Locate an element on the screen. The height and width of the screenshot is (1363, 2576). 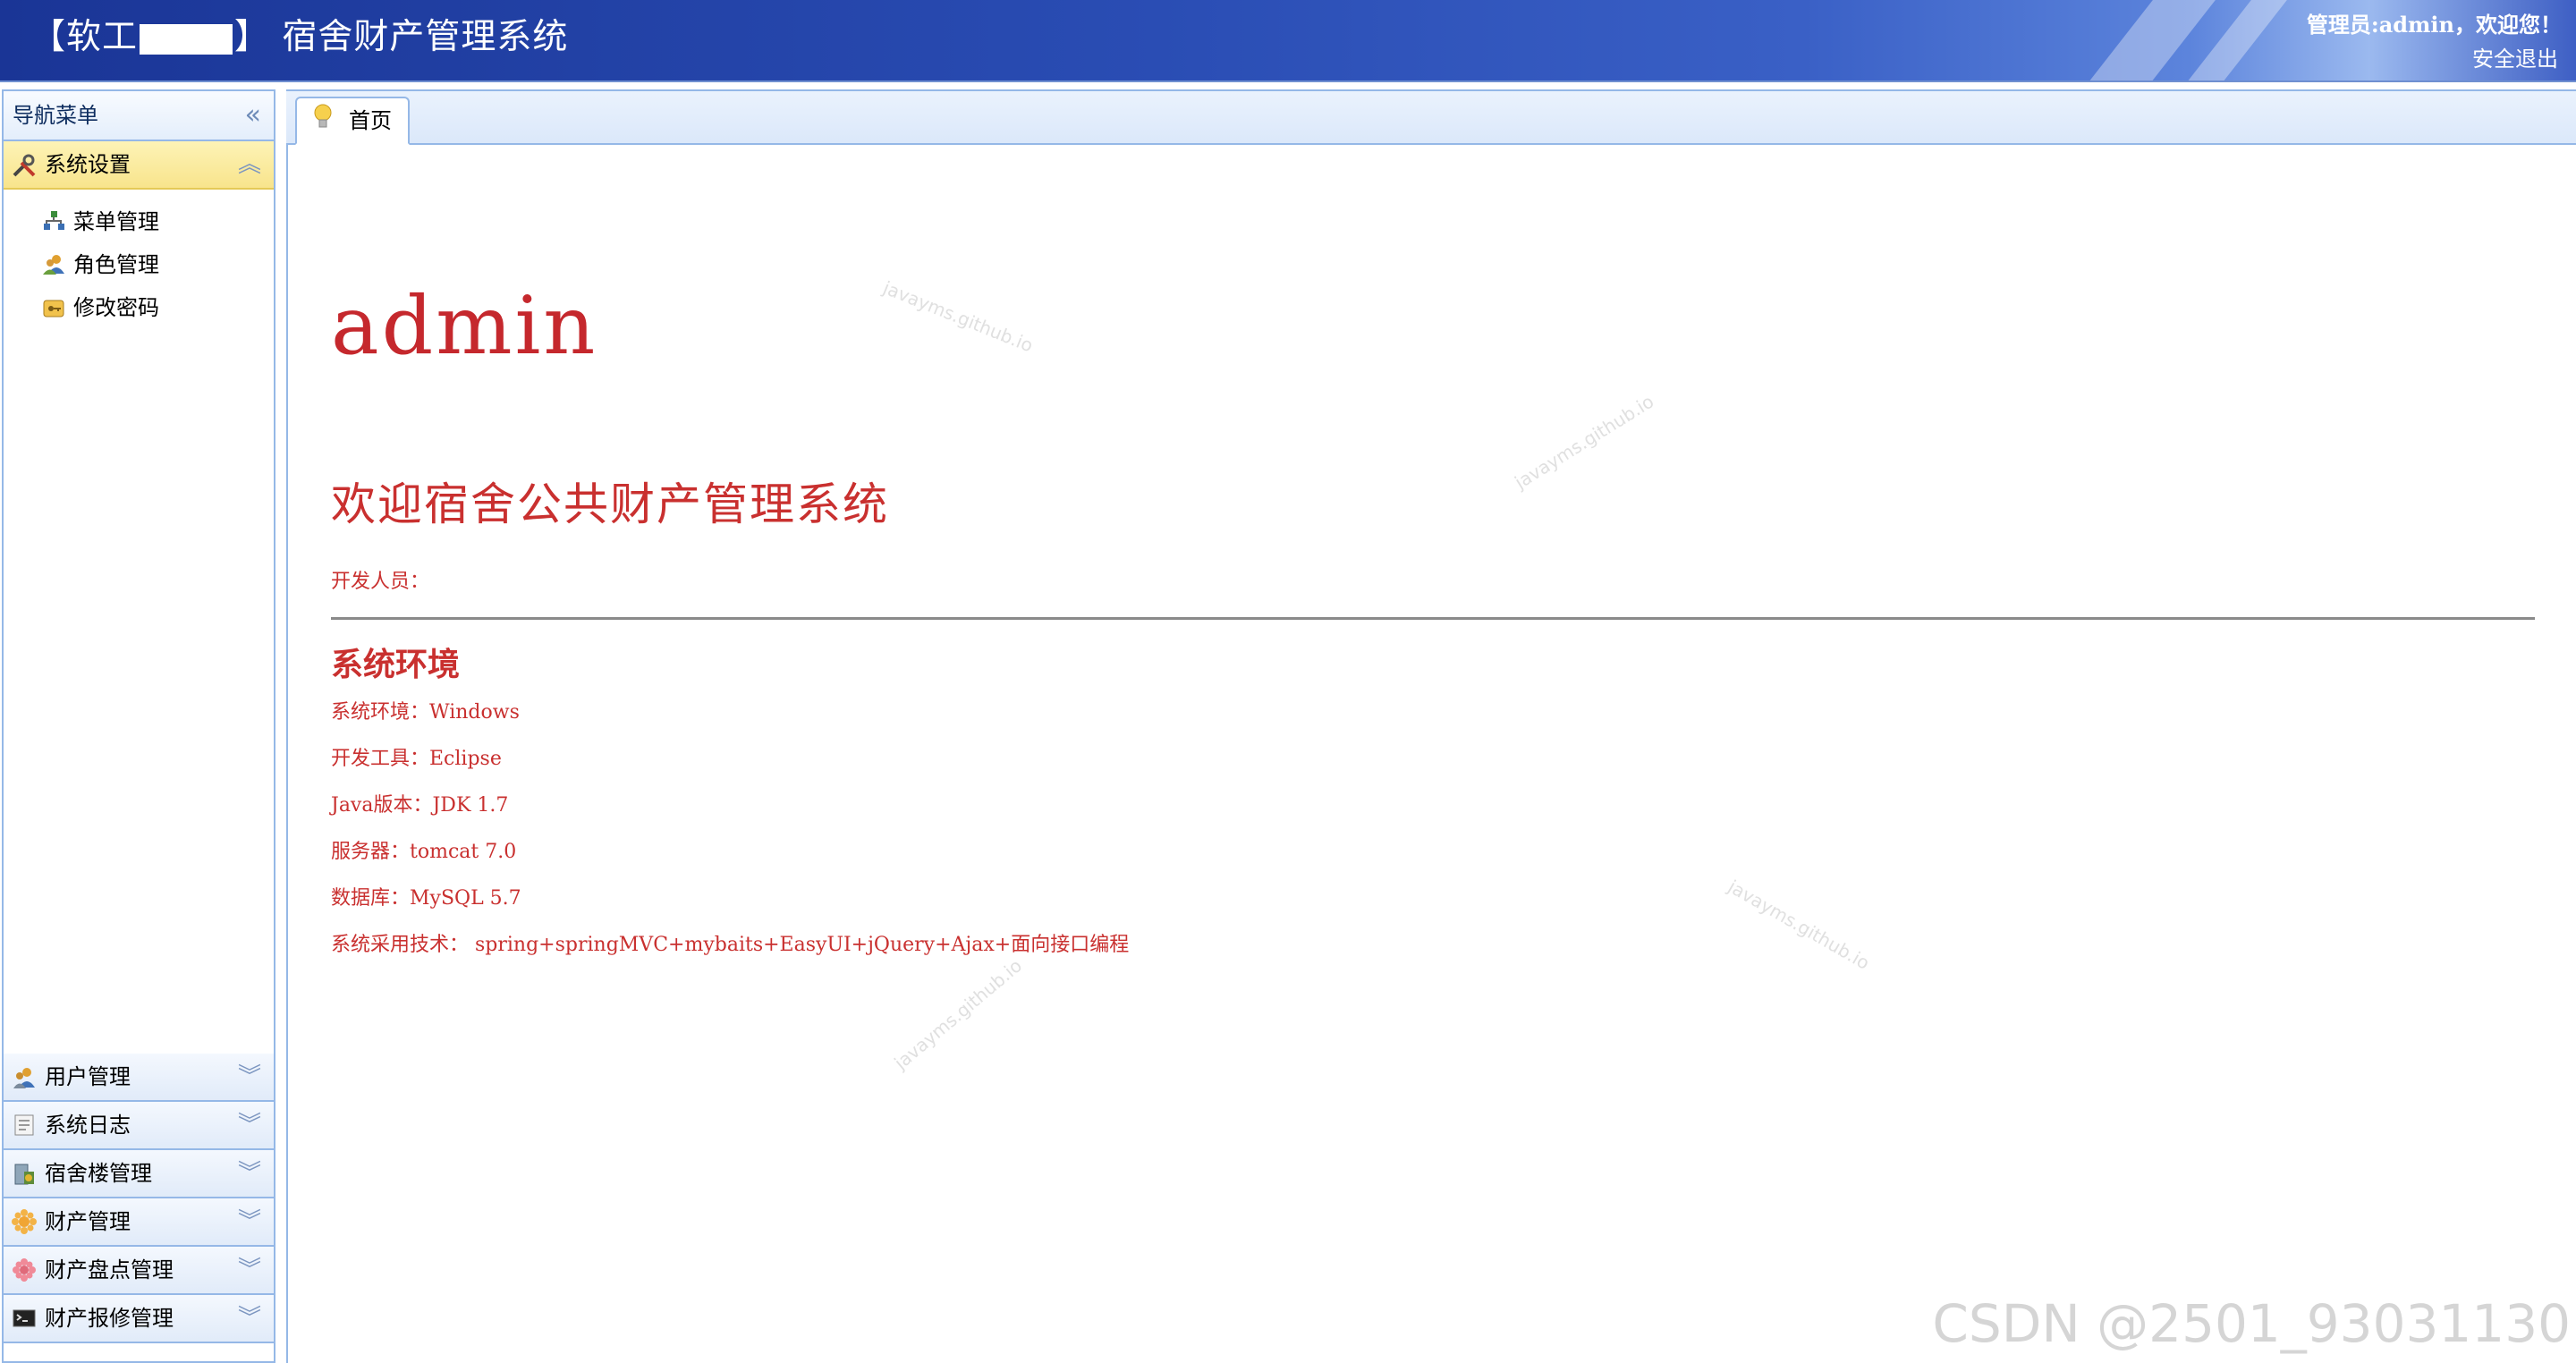
panel-building-management: 宿舍楼管理 ︾ is located at coordinates (139, 1174).